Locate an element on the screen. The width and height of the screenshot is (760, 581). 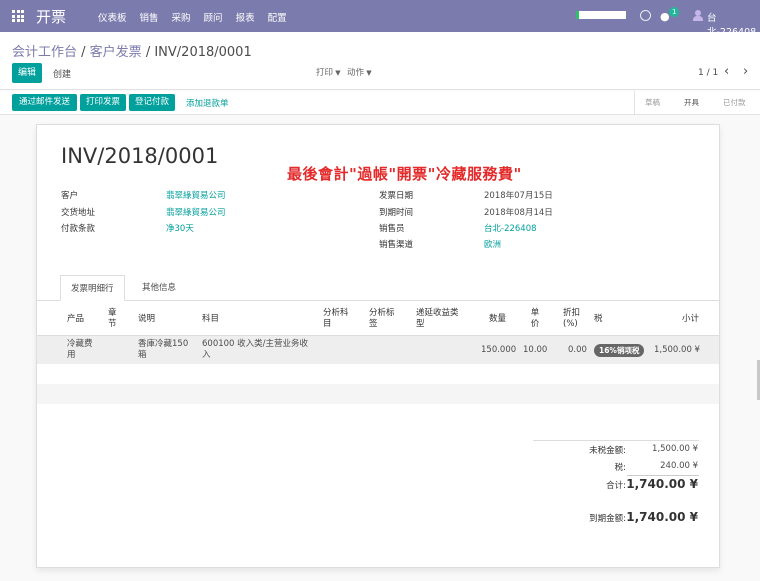
salesperson-label: 销售员 is located at coordinates (392, 229).